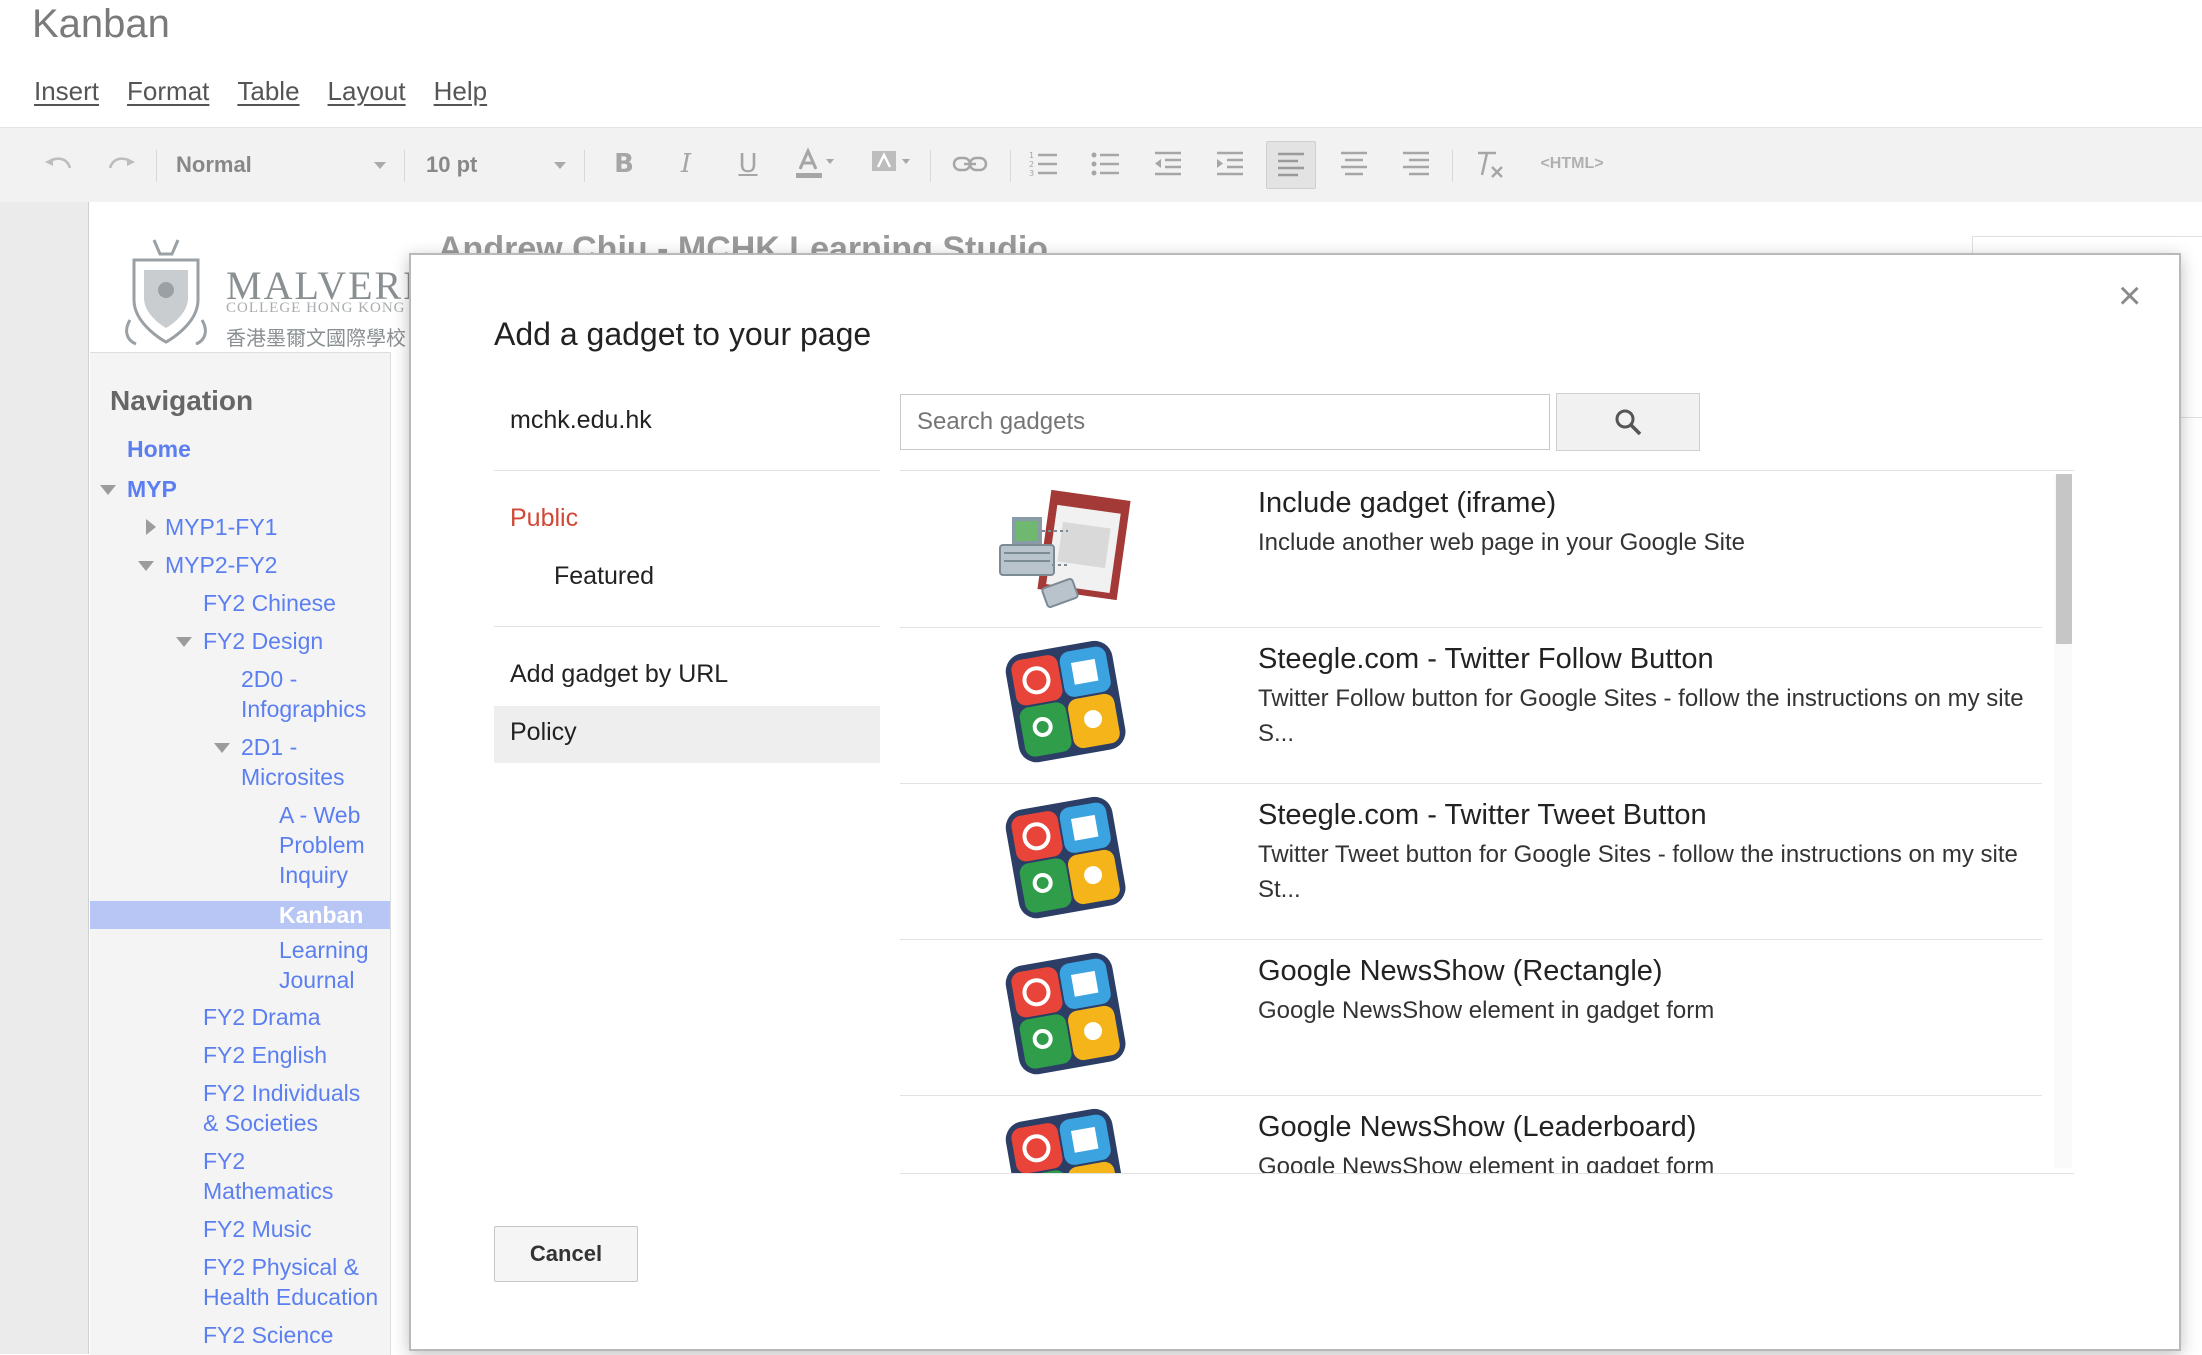 This screenshot has width=2202, height=1355. Describe the element at coordinates (1168, 164) in the screenshot. I see `decrease-indent-icon` at that location.